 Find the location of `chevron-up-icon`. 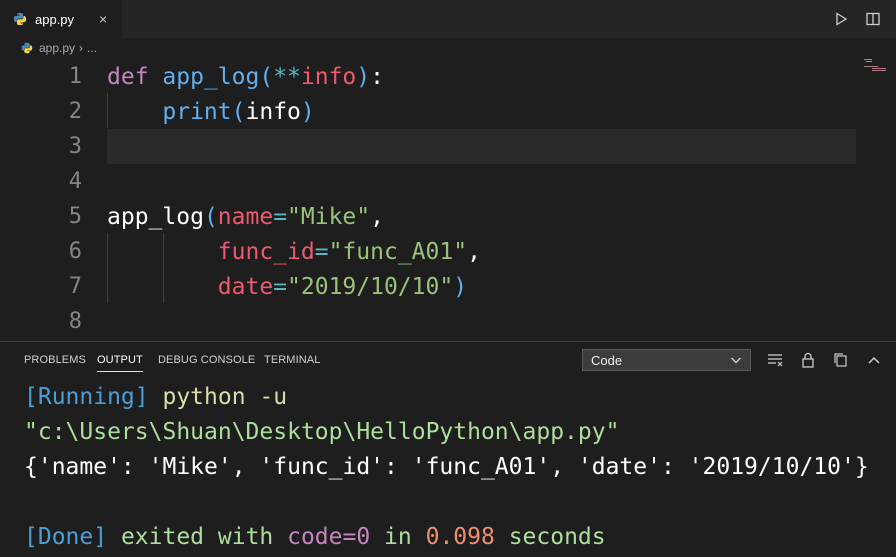

chevron-up-icon is located at coordinates (874, 360).